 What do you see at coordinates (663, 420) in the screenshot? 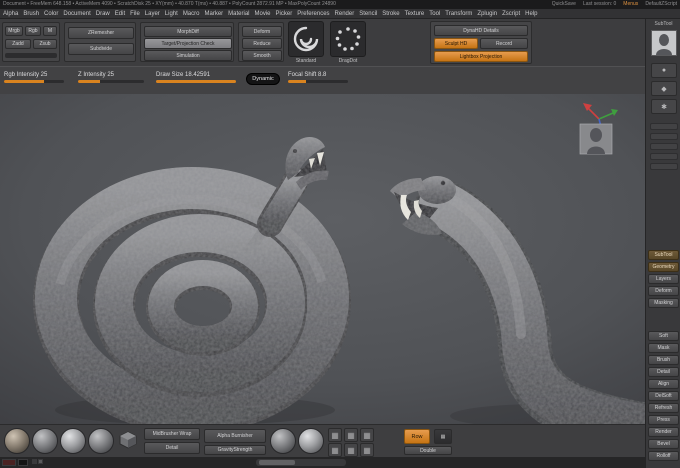
I see `tray-press-button: Press` at bounding box center [663, 420].